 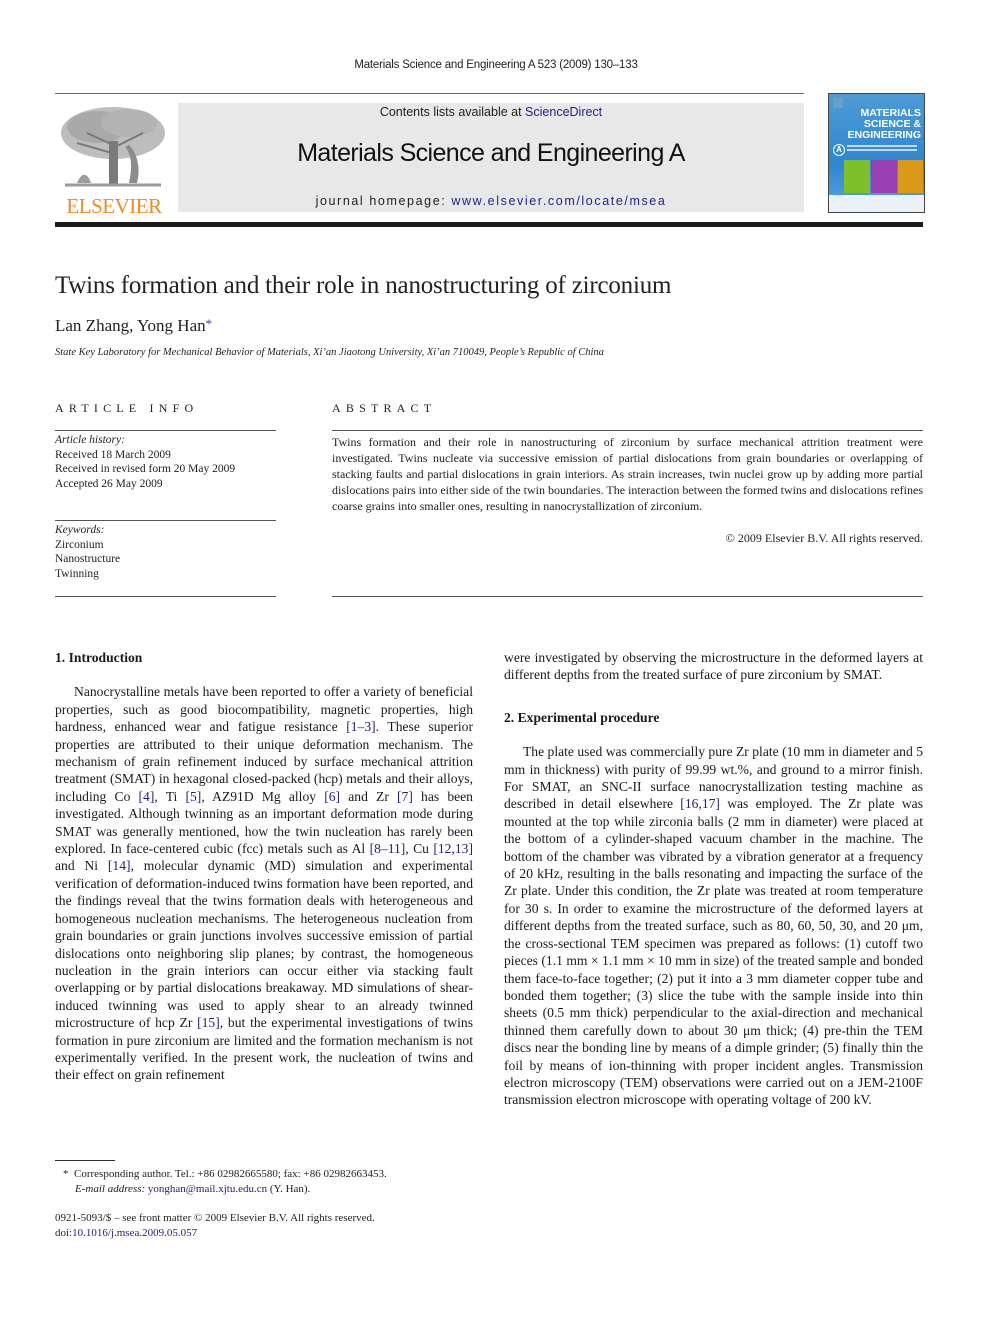 What do you see at coordinates (193, 796) in the screenshot?
I see `citation-link: [5]` at bounding box center [193, 796].